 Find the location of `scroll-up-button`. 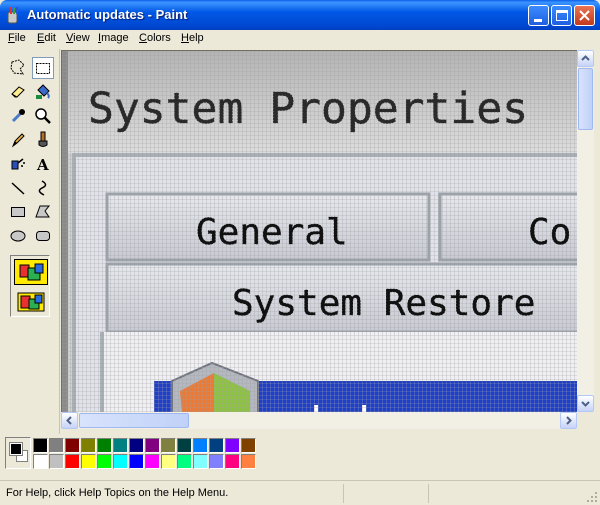

scroll-up-button is located at coordinates (585, 58).